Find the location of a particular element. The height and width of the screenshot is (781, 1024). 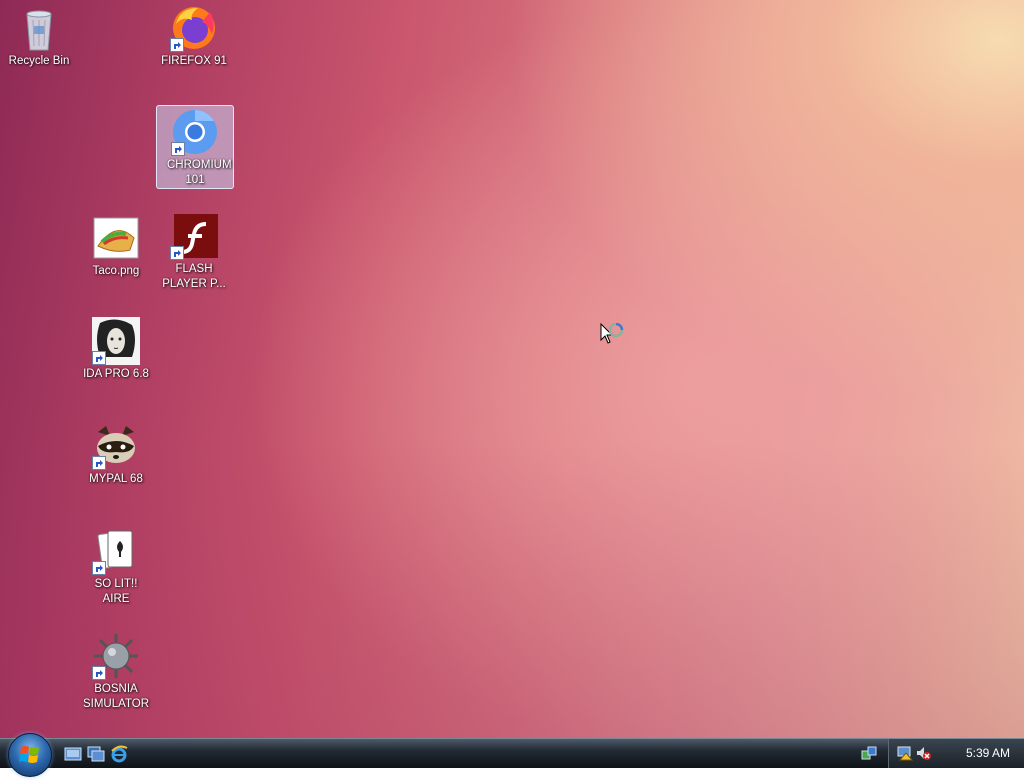

icon-label: FIREFOX 91 is located at coordinates (194, 61).